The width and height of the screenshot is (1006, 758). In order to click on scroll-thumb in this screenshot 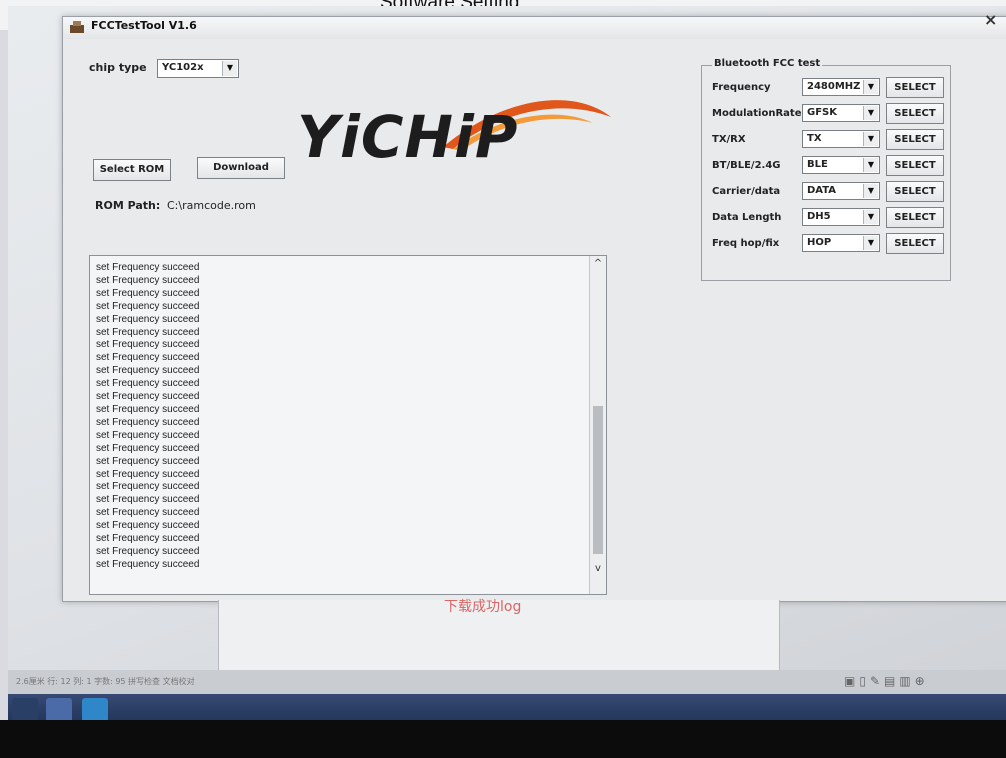, I will do `click(598, 480)`.